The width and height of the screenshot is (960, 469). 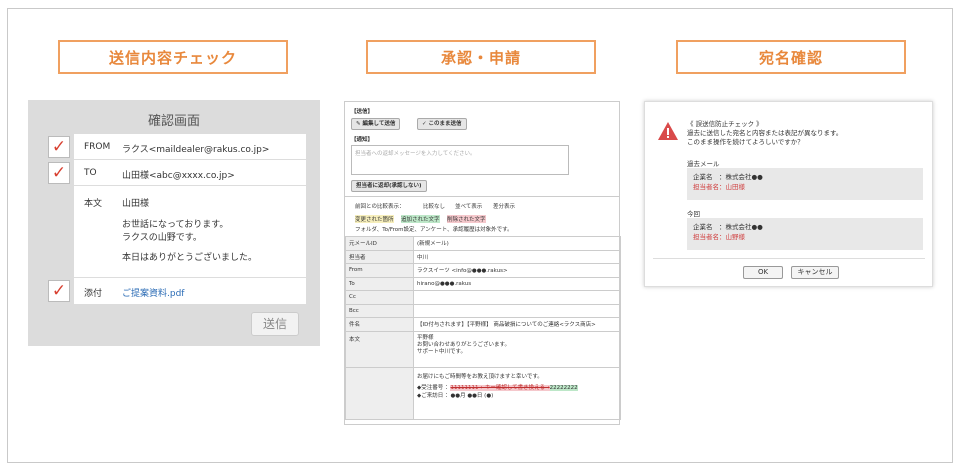 What do you see at coordinates (59, 291) in the screenshot?
I see `attach-checkbox: ✓` at bounding box center [59, 291].